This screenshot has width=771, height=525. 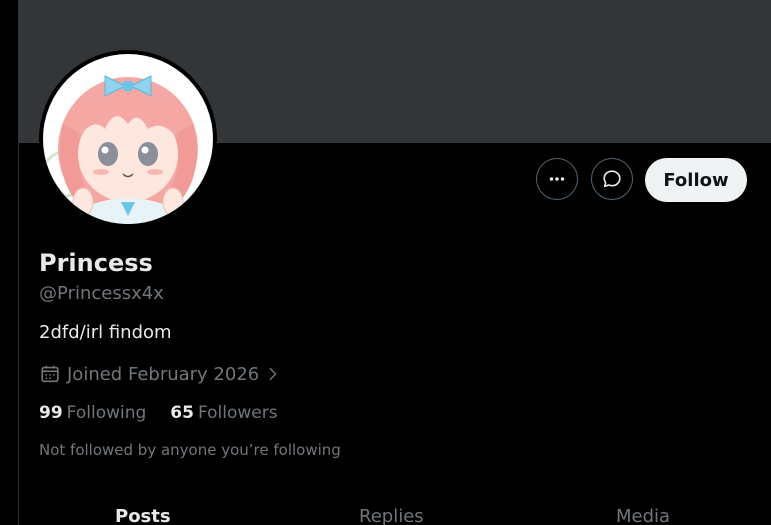 What do you see at coordinates (237, 413) in the screenshot?
I see `followers-label: Followers` at bounding box center [237, 413].